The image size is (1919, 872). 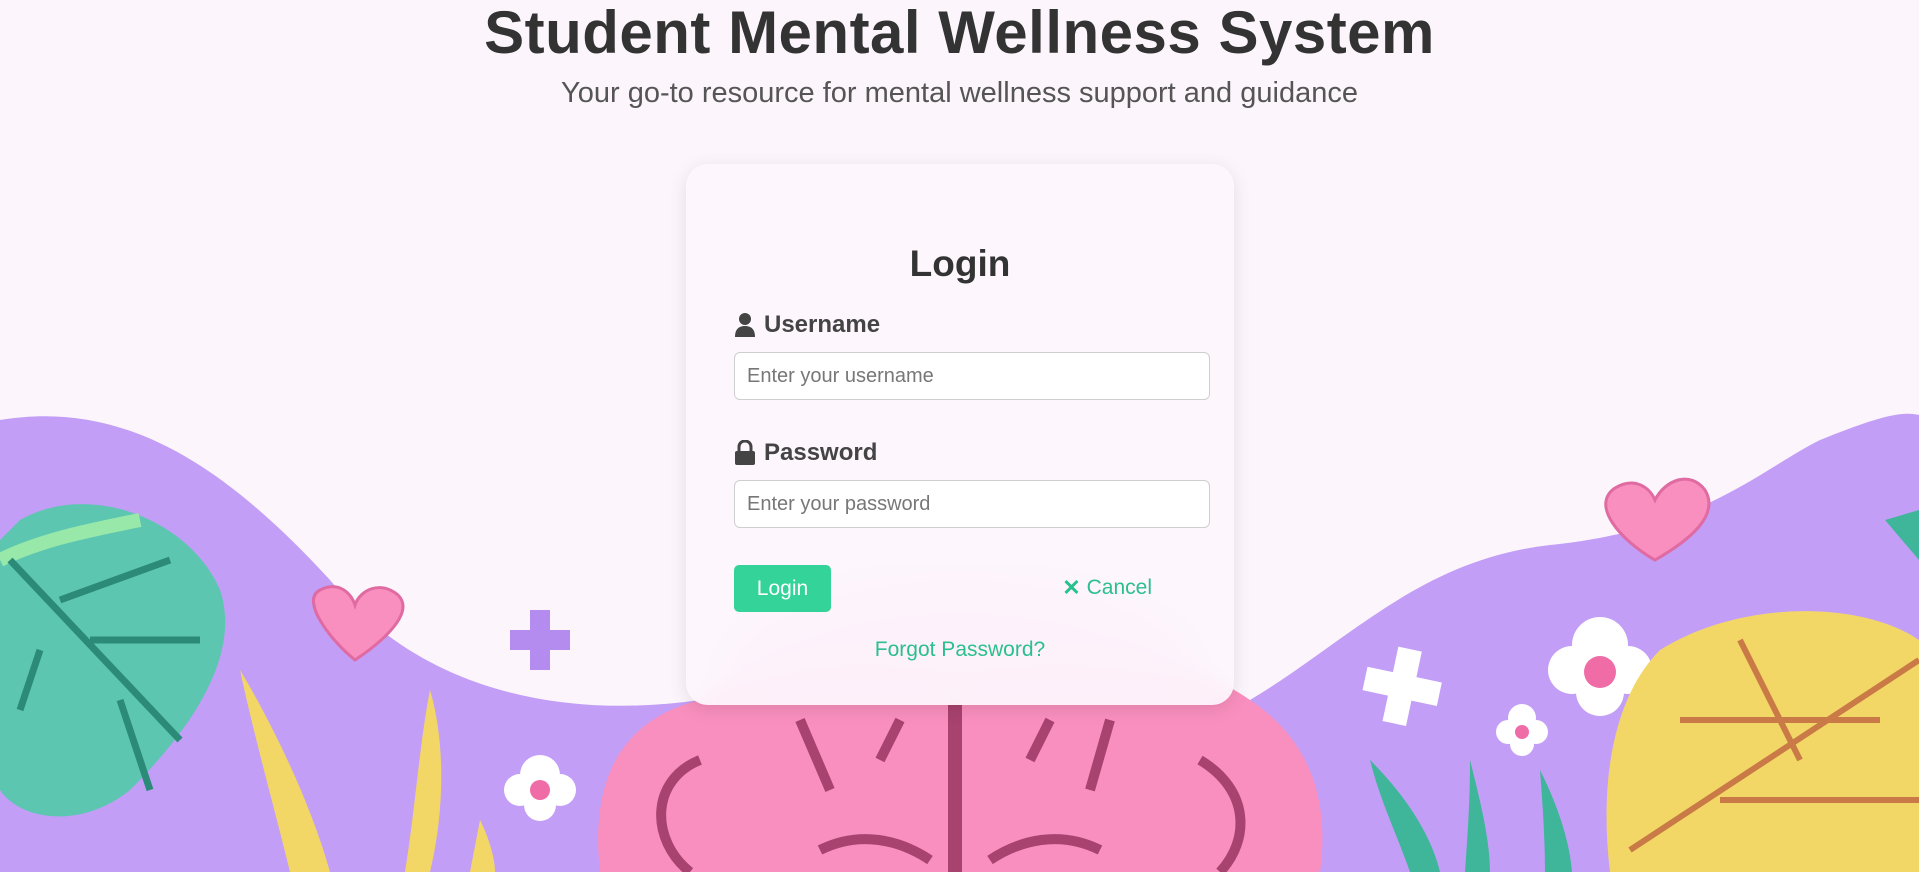 I want to click on username-label-text: Username, so click(x=822, y=324).